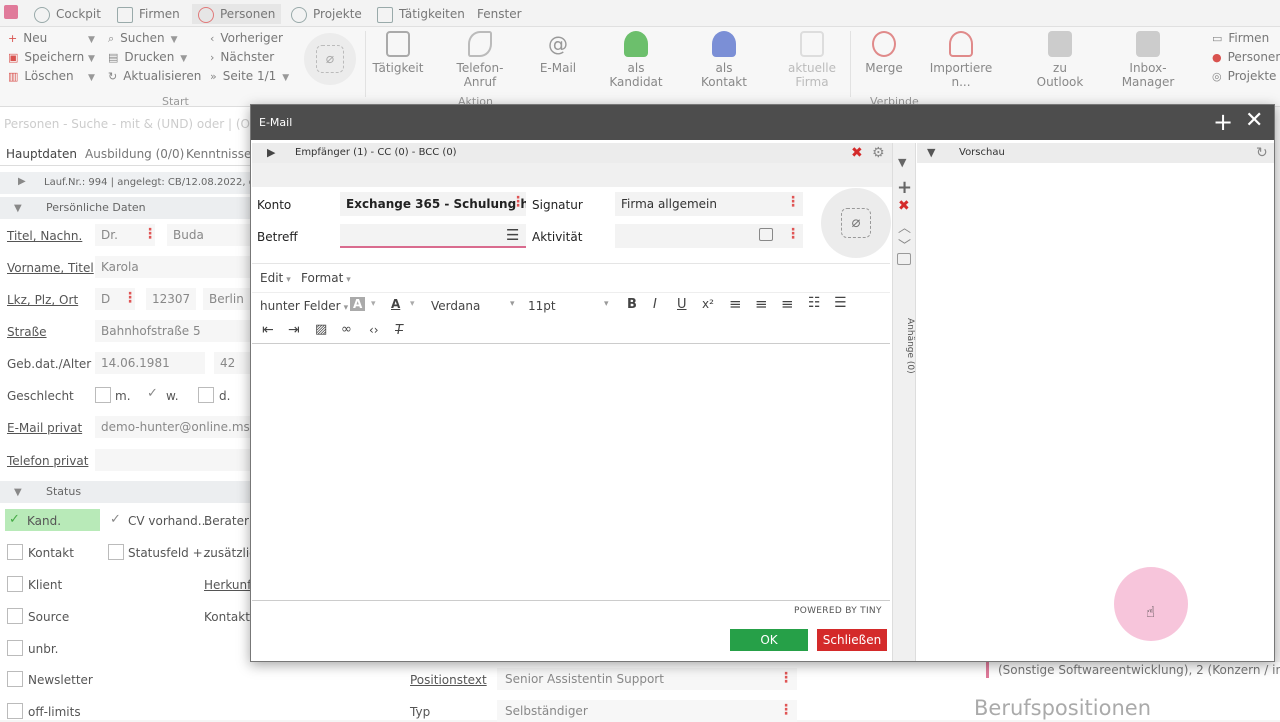 The image size is (1280, 722). What do you see at coordinates (708, 304) in the screenshot?
I see `superscript-icon: x²` at bounding box center [708, 304].